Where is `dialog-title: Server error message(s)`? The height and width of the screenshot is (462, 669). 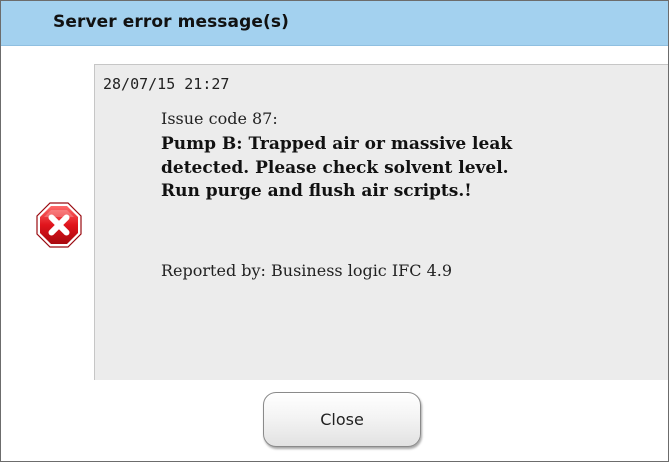 dialog-title: Server error message(s) is located at coordinates (171, 22).